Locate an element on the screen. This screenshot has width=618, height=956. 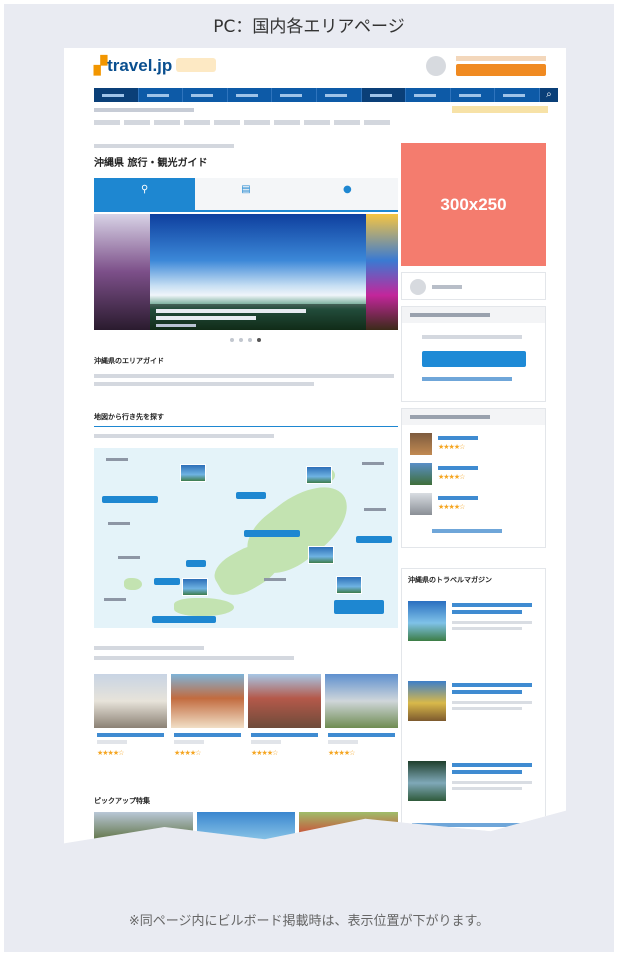
area-map is located at coordinates (246, 538).